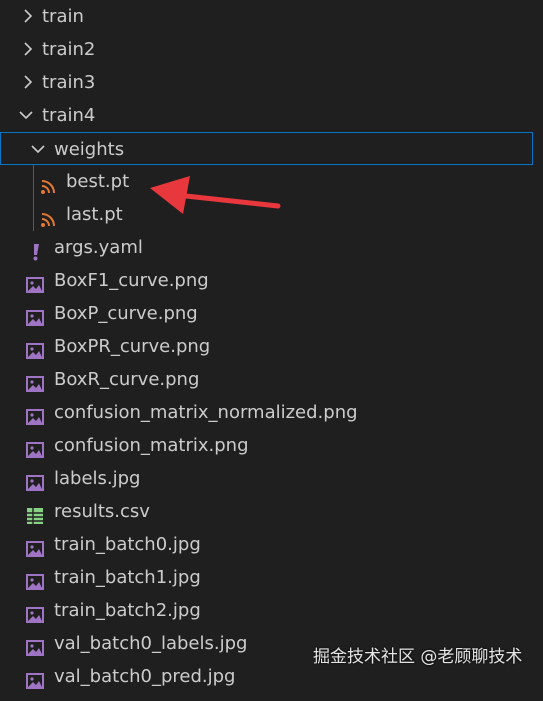 This screenshot has width=543, height=701. I want to click on file-label: train_batch1.jpg, so click(127, 577).